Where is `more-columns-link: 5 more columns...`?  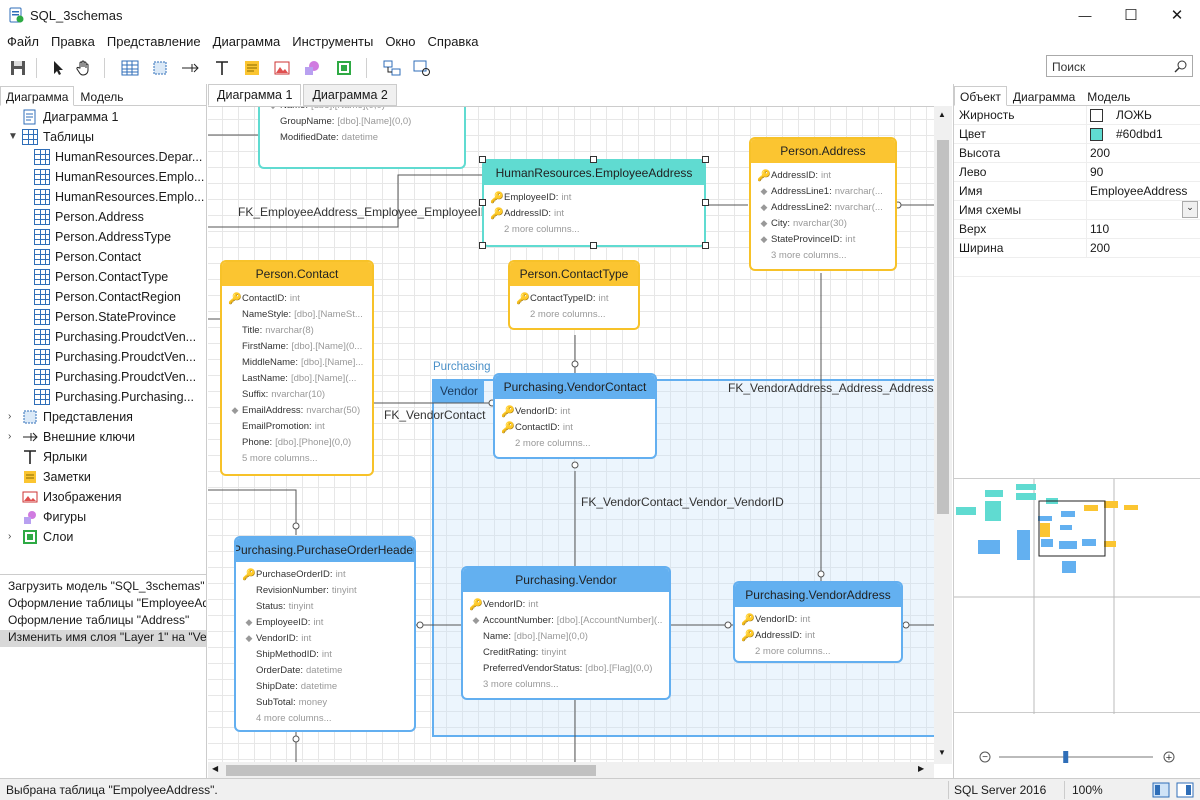 more-columns-link: 5 more columns... is located at coordinates (297, 458).